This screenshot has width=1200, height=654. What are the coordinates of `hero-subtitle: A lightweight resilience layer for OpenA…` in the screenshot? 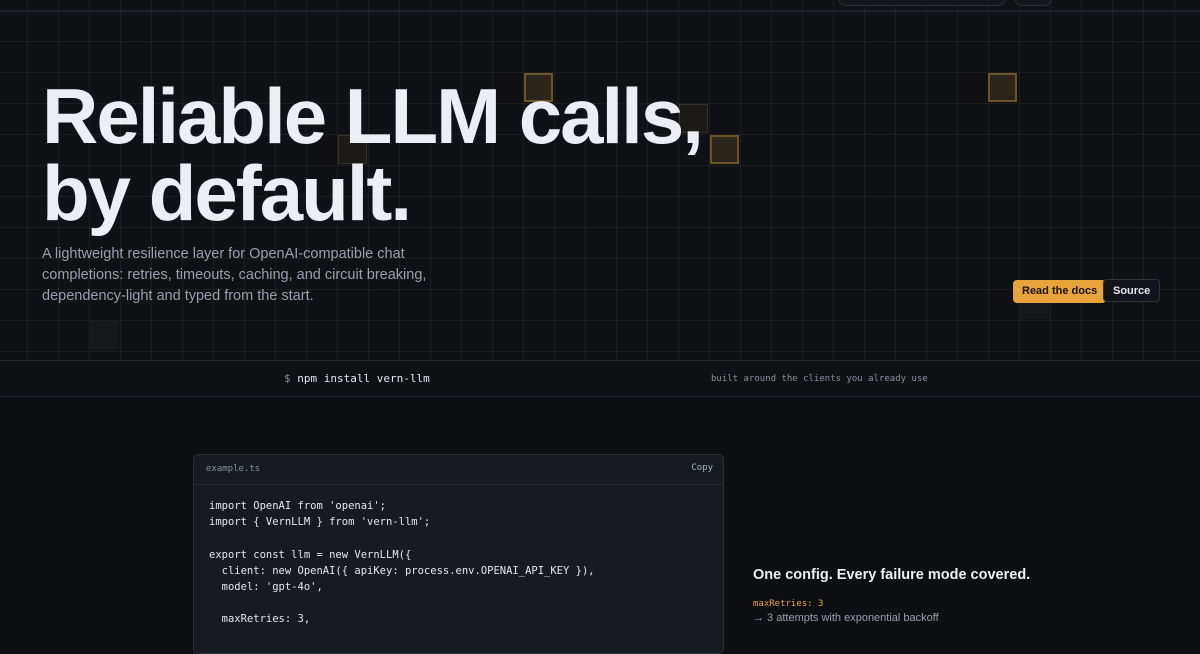 It's located at (234, 275).